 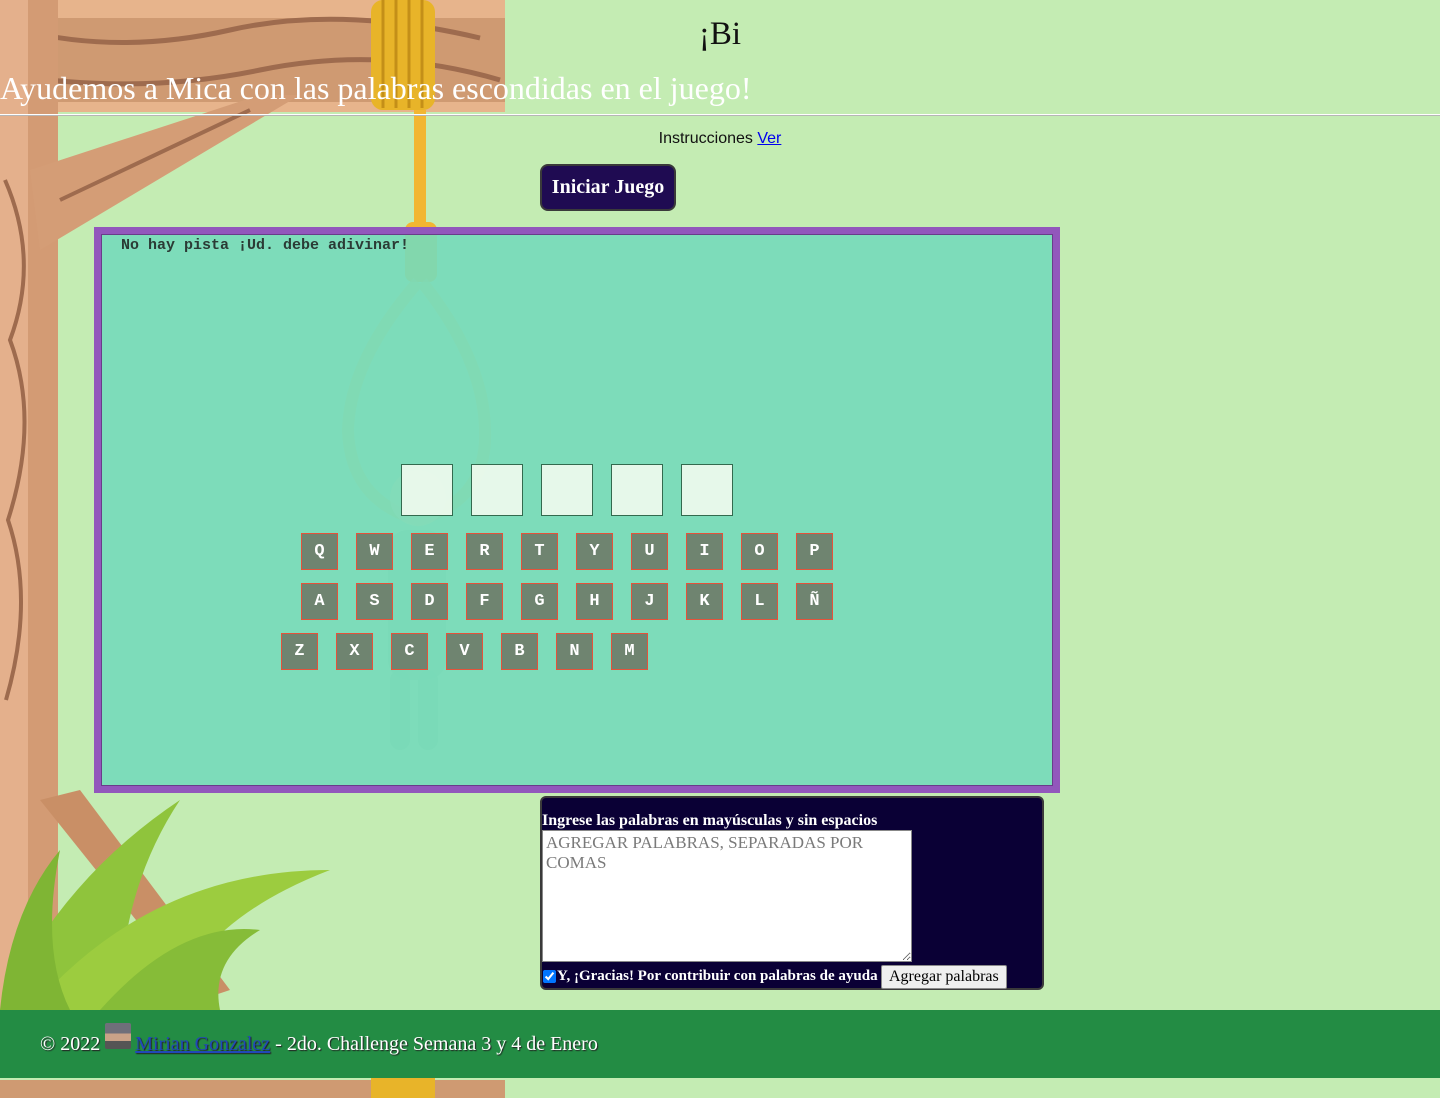 I want to click on key-v: V, so click(x=464, y=651).